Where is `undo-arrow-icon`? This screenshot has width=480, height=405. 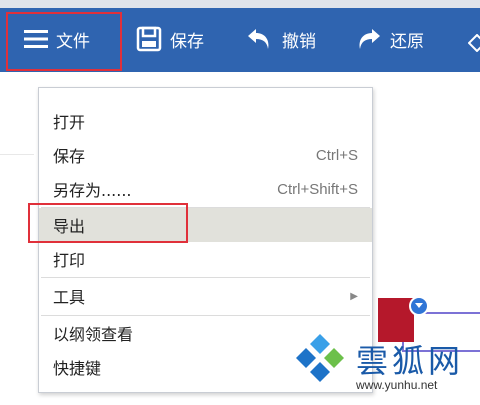 undo-arrow-icon is located at coordinates (260, 39).